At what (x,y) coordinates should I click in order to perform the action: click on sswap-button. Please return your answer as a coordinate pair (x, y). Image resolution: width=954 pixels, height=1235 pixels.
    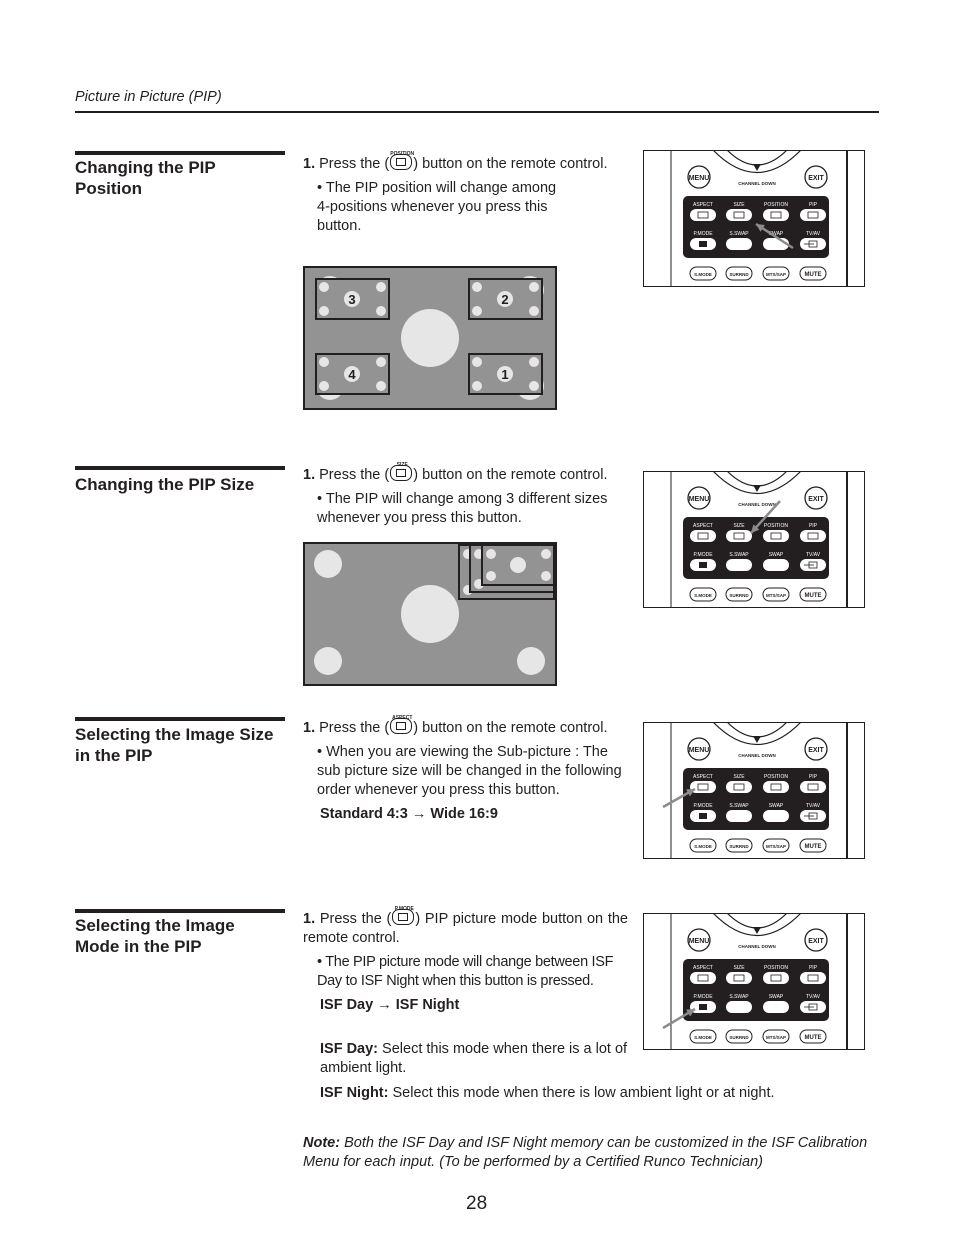
    Looking at the image, I should click on (739, 816).